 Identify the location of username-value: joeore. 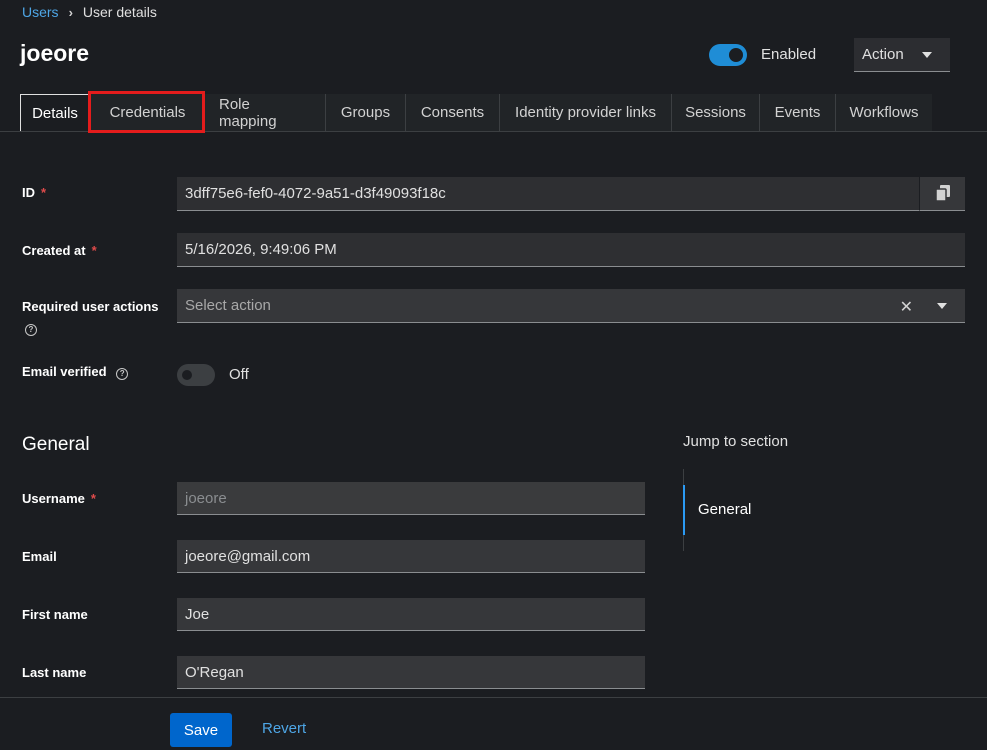
(206, 498).